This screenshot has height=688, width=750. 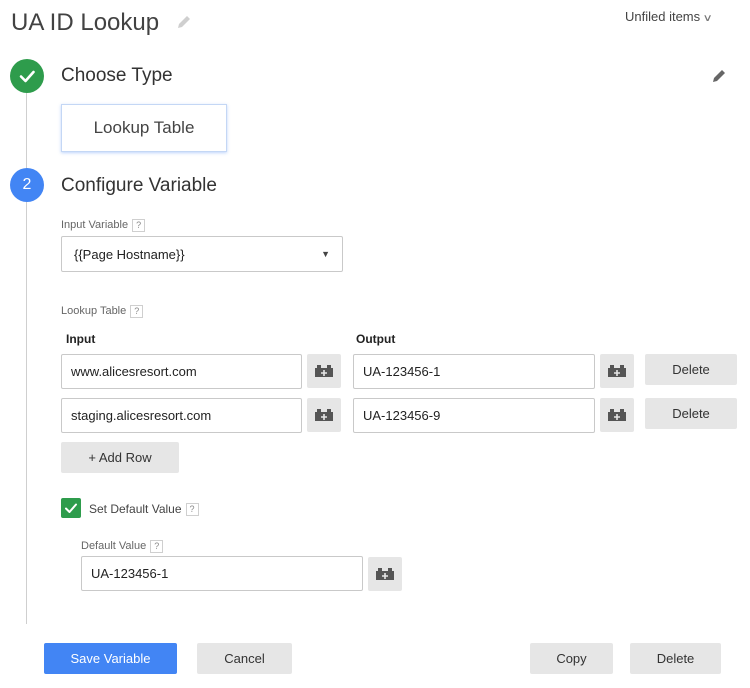 I want to click on step-configure-title: Configure Variable, so click(x=139, y=185).